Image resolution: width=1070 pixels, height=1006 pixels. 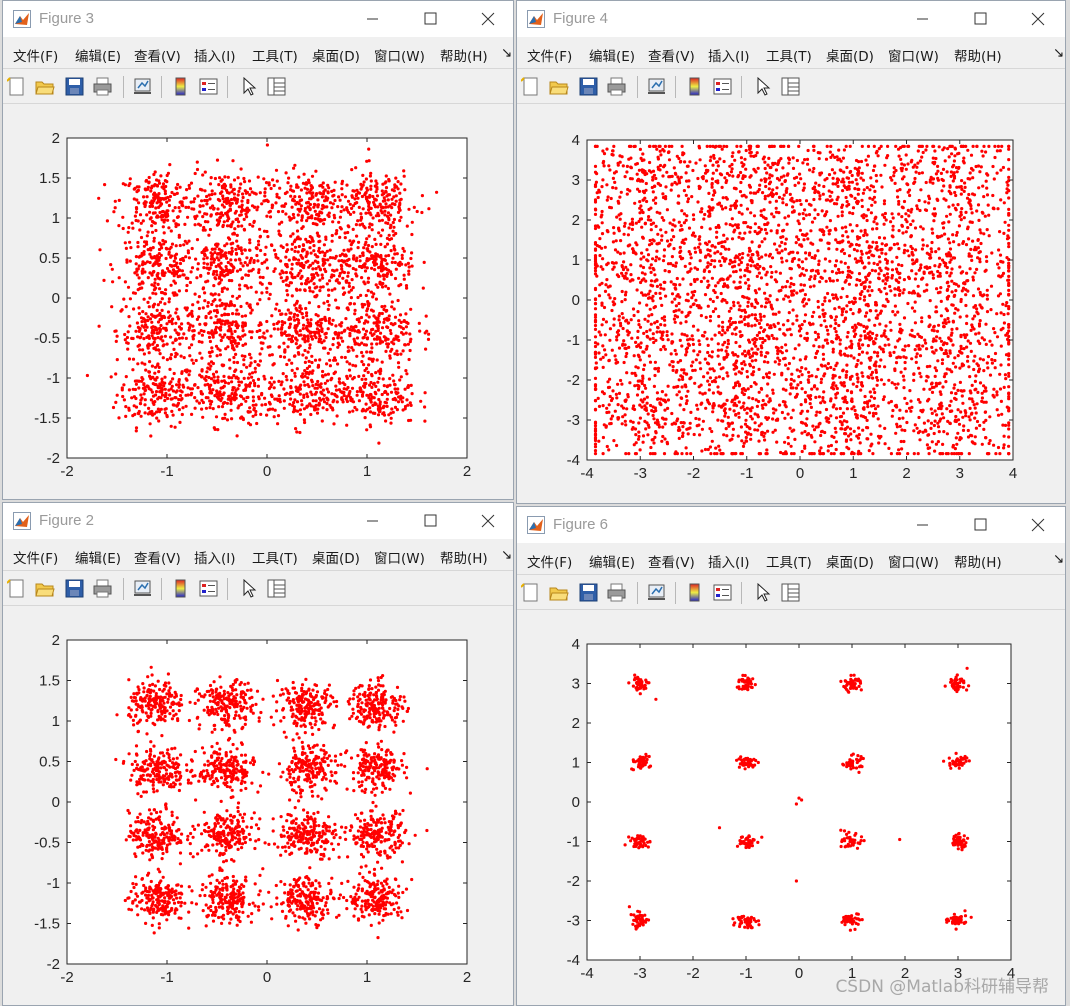 I want to click on title-bar: Figure 3, so click(x=258, y=19).